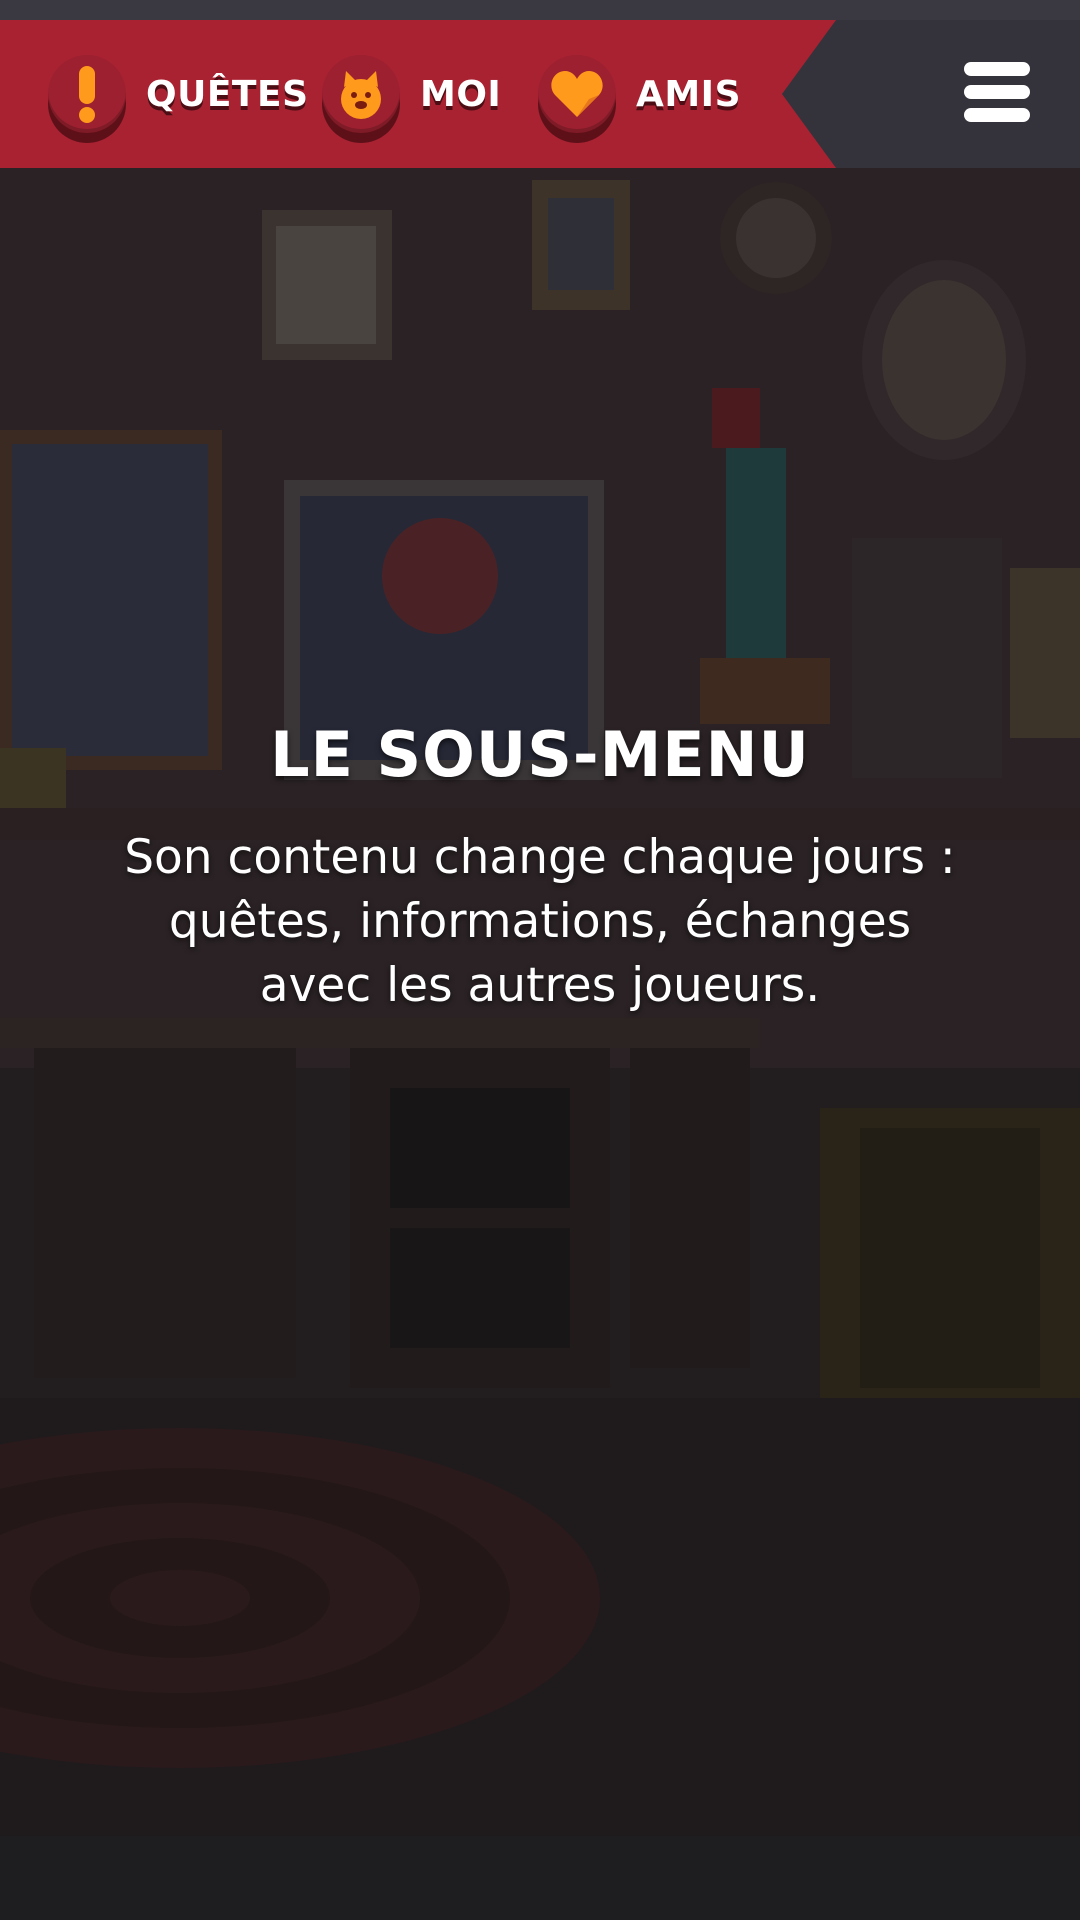  I want to click on tab-amis-label: AMIS, so click(689, 94).